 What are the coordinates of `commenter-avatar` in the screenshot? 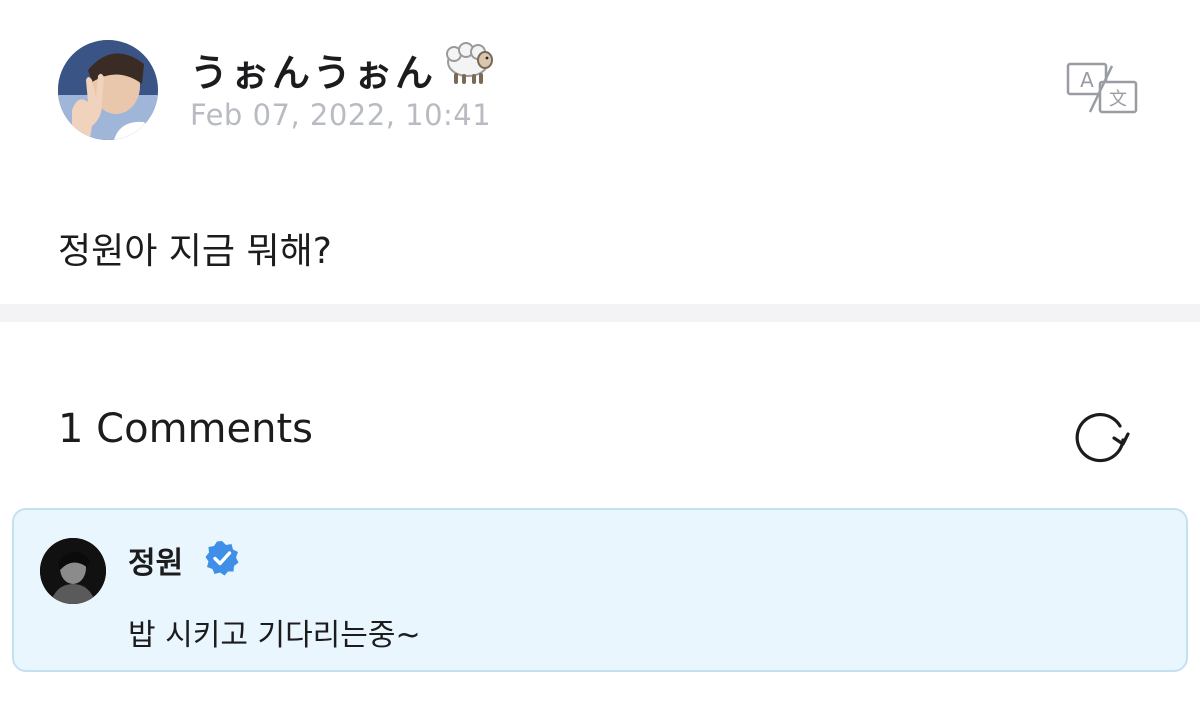 It's located at (73, 571).